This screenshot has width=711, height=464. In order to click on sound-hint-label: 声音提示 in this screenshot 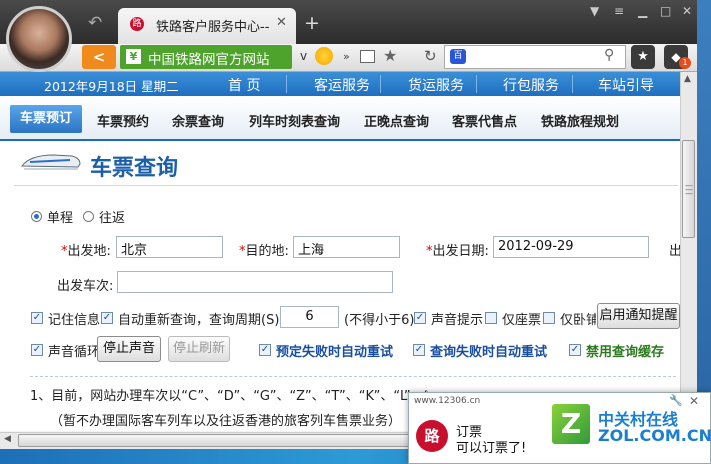, I will do `click(457, 320)`.